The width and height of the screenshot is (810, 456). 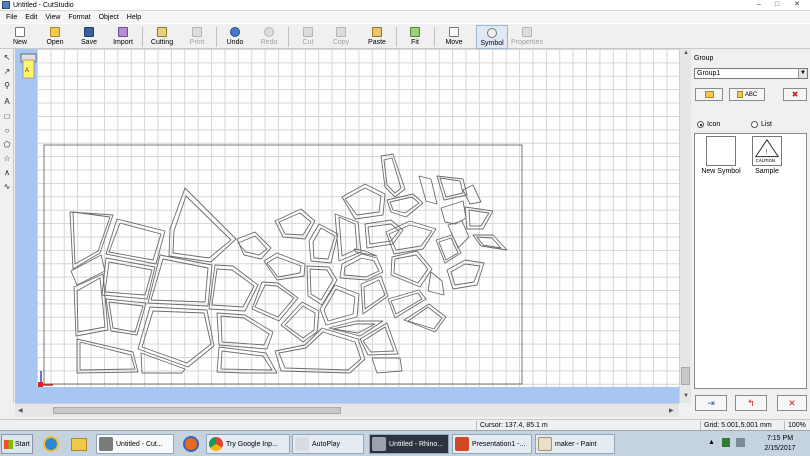 I want to click on maximize-button: □, so click(x=777, y=5).